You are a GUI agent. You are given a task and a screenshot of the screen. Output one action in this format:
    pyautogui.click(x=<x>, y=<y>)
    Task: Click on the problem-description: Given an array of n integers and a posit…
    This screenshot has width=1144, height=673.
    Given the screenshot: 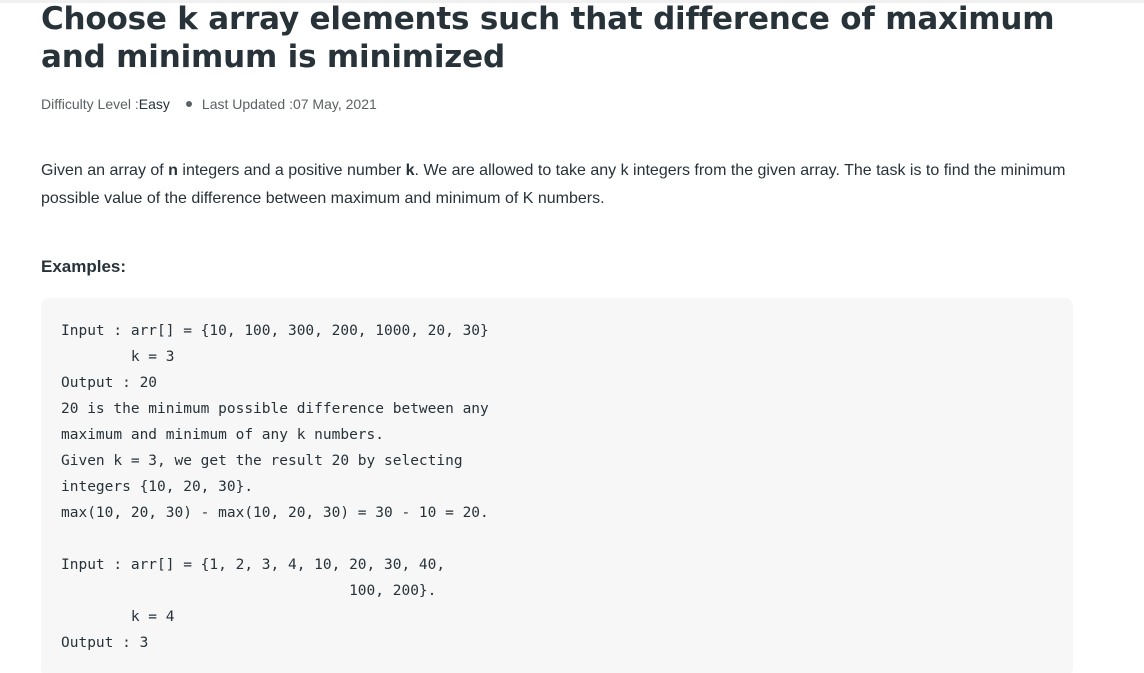 What is the action you would take?
    pyautogui.click(x=556, y=185)
    